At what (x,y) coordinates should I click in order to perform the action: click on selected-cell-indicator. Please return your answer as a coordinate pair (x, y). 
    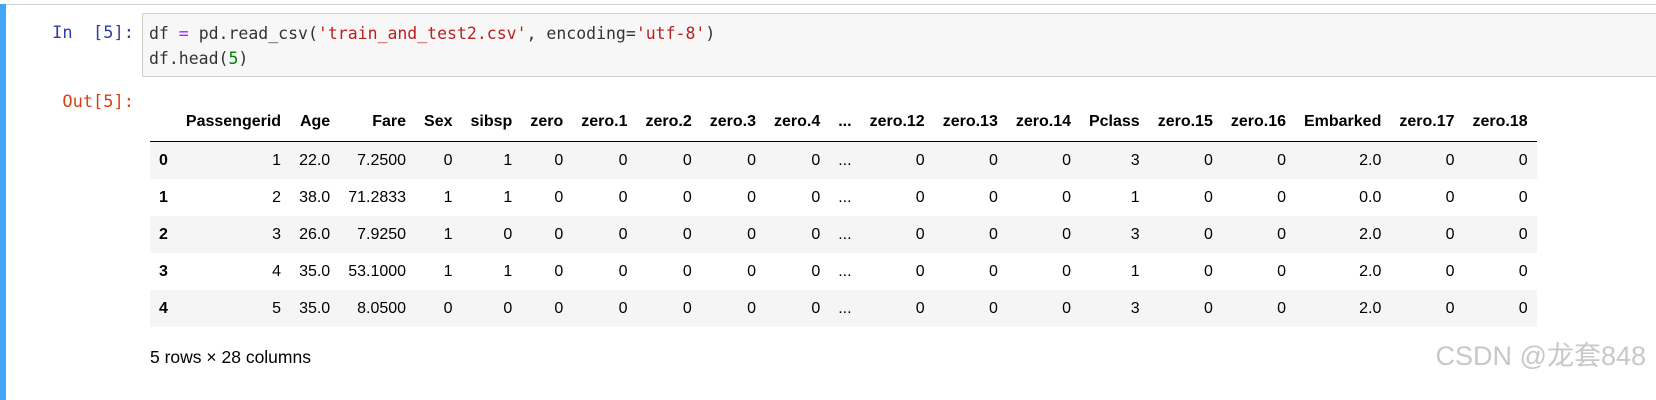
    Looking at the image, I should click on (3, 202).